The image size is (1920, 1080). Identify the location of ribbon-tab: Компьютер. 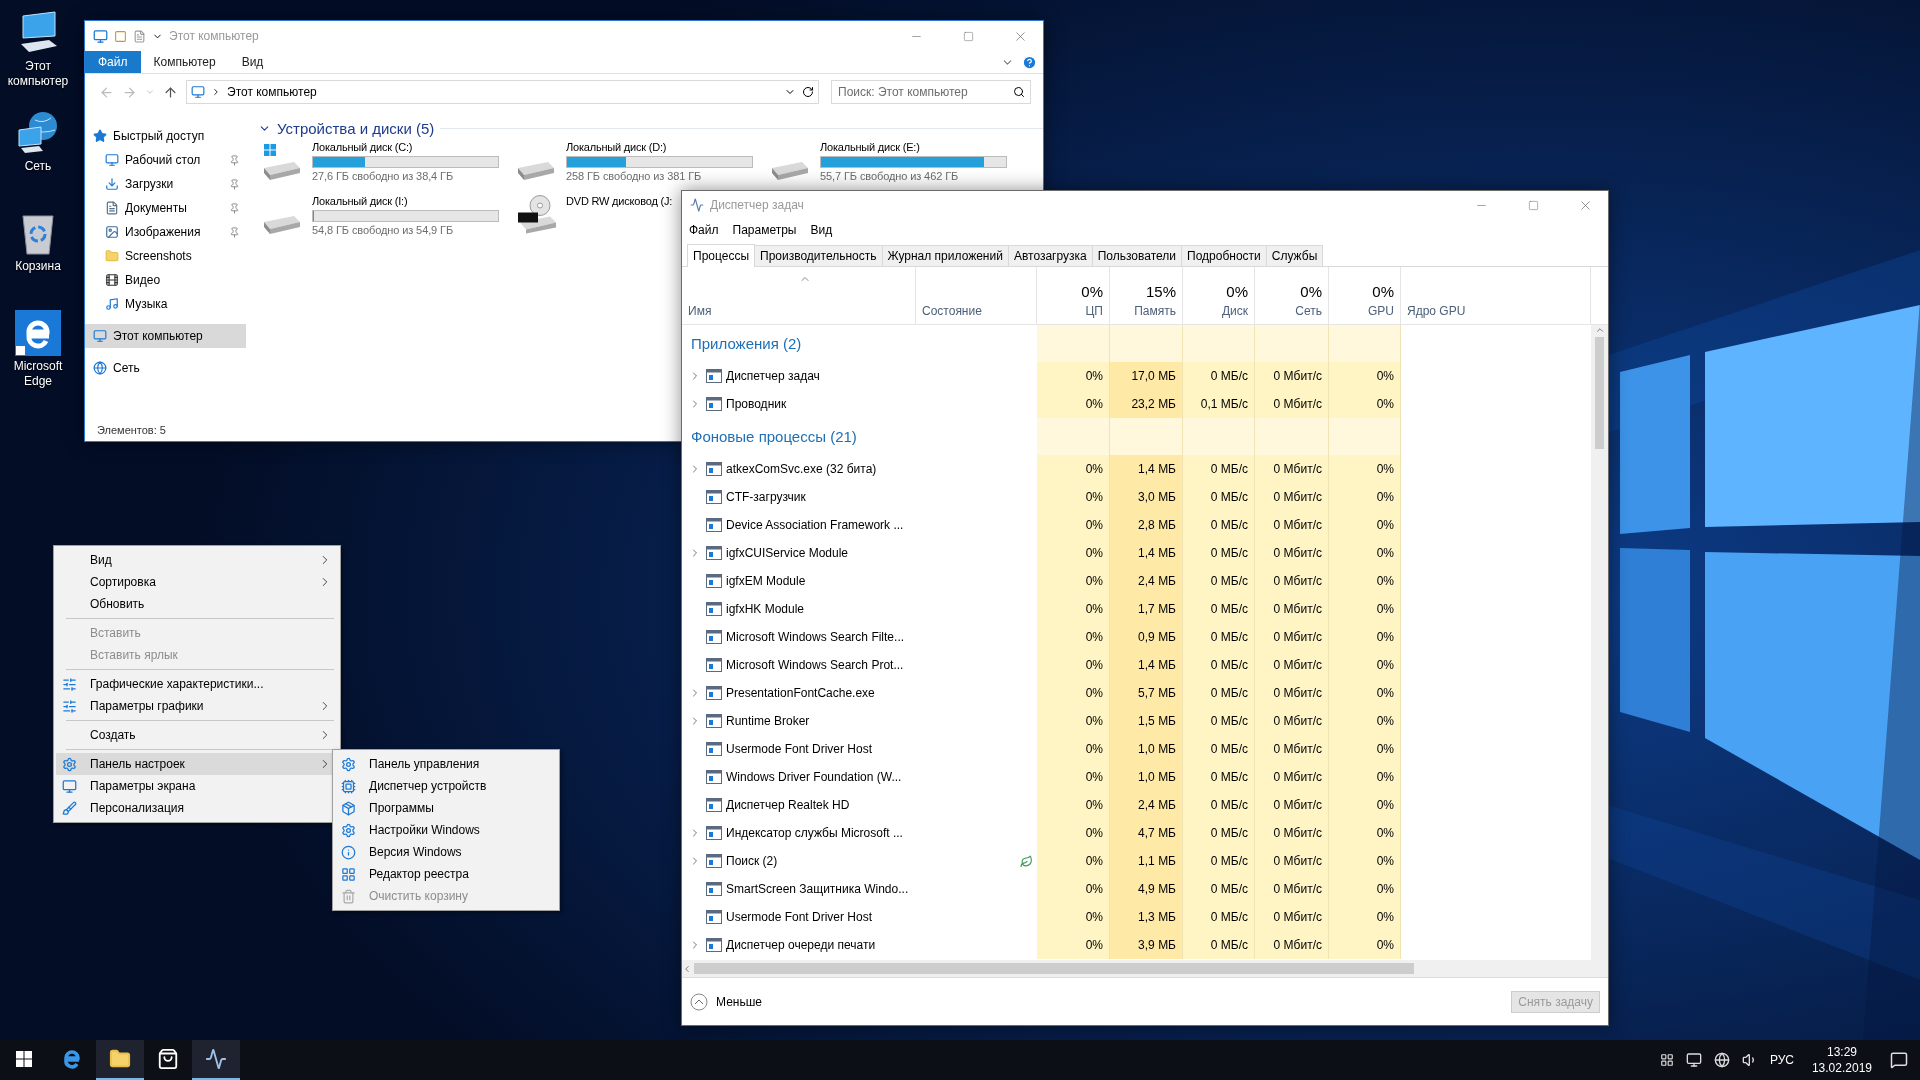
(184, 62).